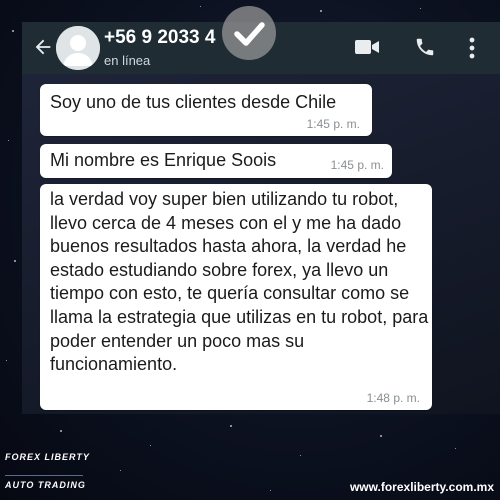  What do you see at coordinates (421, 487) in the screenshot?
I see `website-url: www.forexliberty.com.mx` at bounding box center [421, 487].